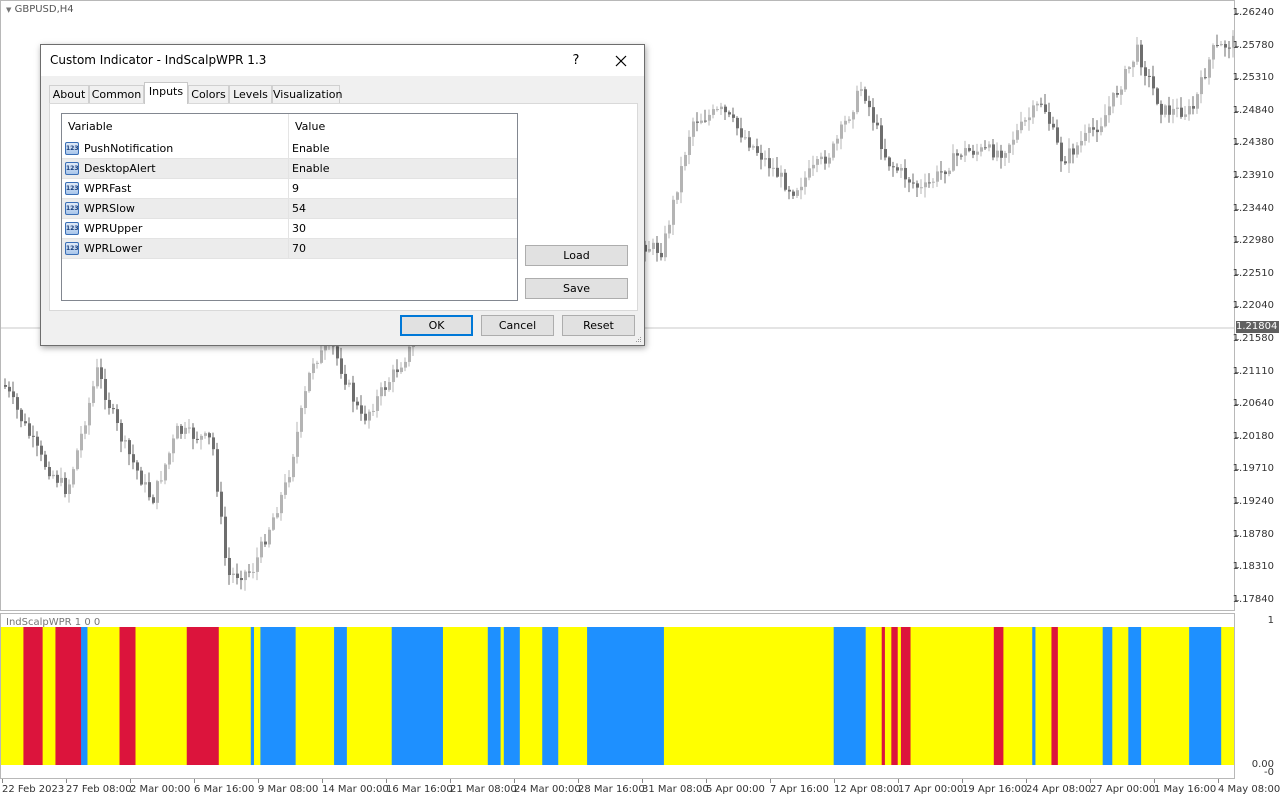 The height and width of the screenshot is (800, 1280). Describe the element at coordinates (621, 60) in the screenshot. I see `close-button` at that location.